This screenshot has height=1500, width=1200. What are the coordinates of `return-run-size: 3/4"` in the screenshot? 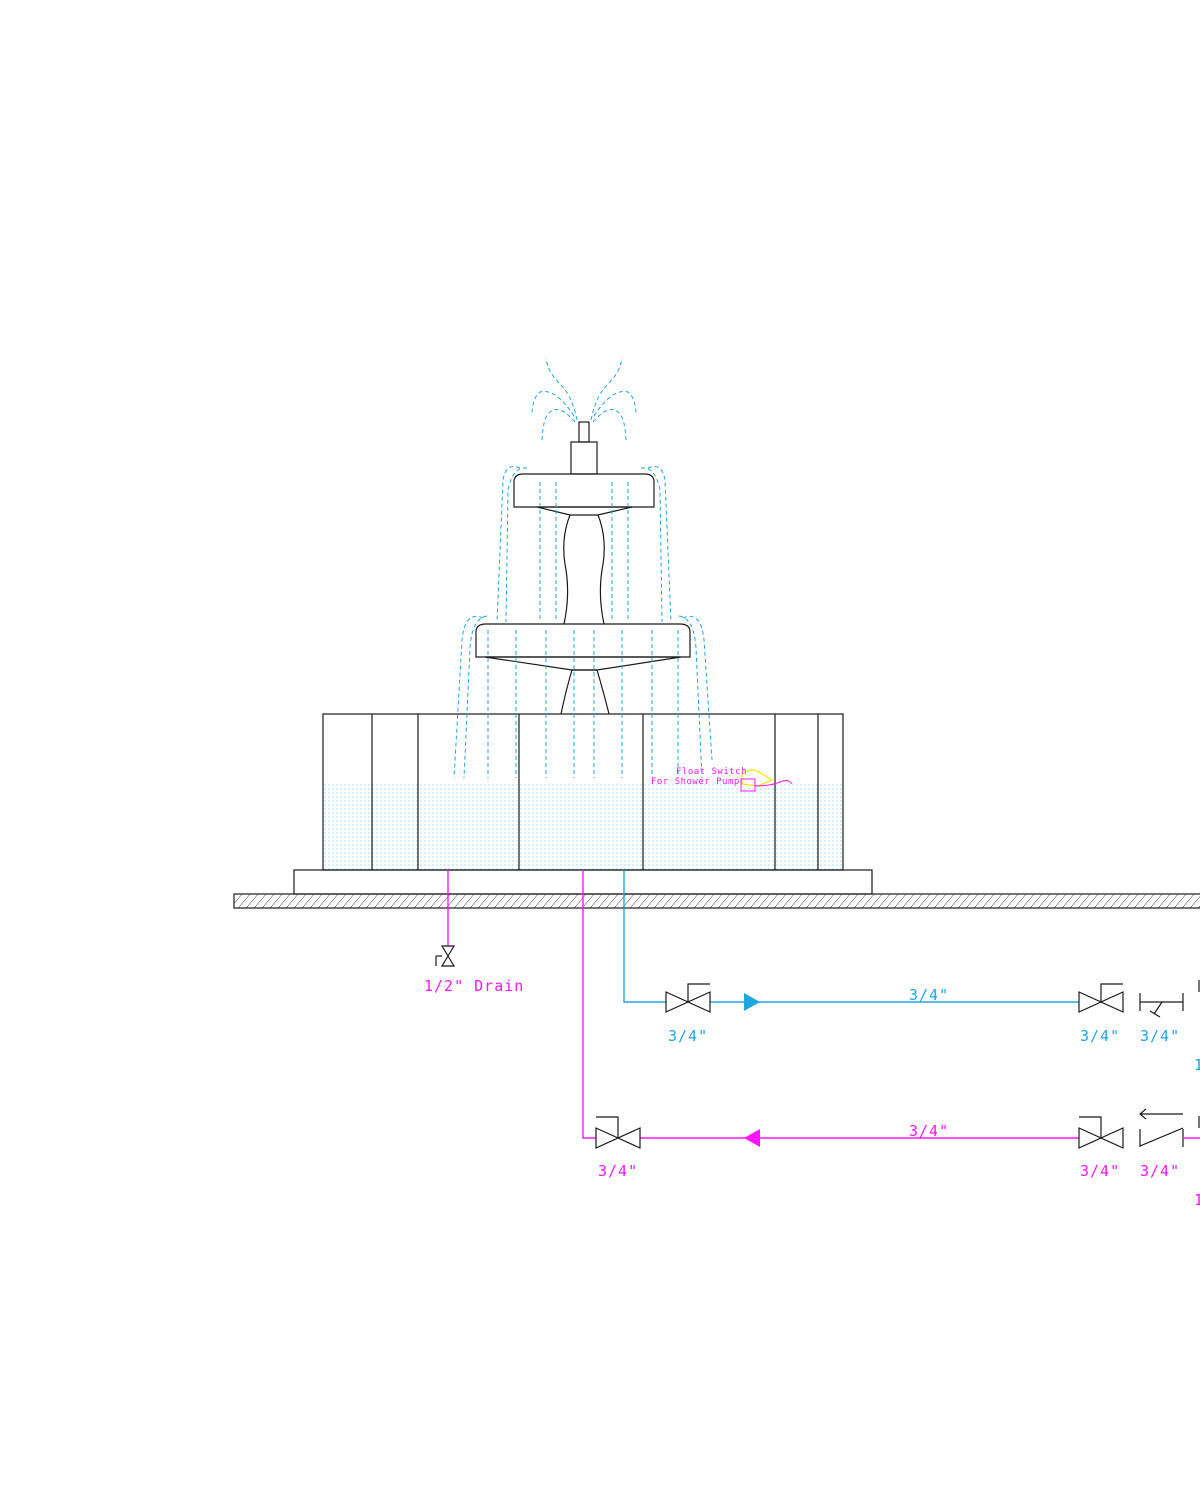 It's located at (929, 1131).